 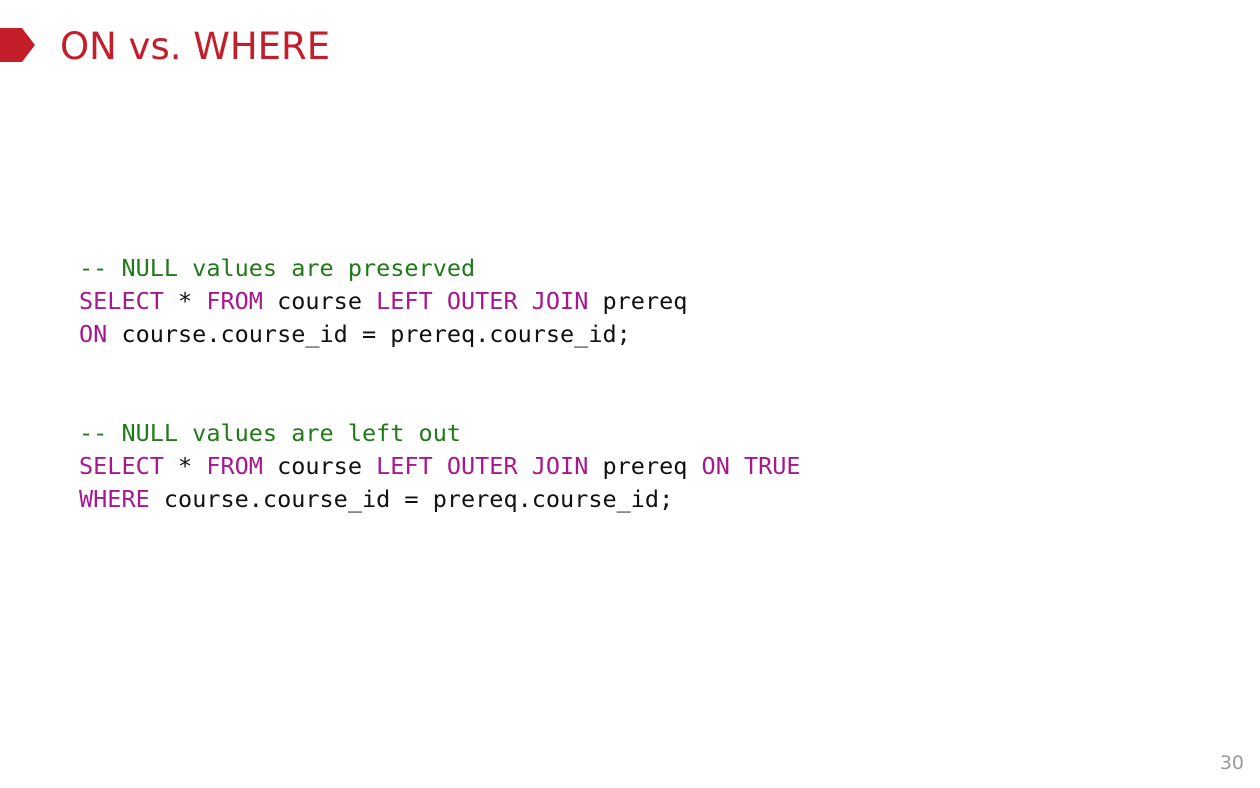 I want to click on title-marker-icon, so click(x=17, y=45).